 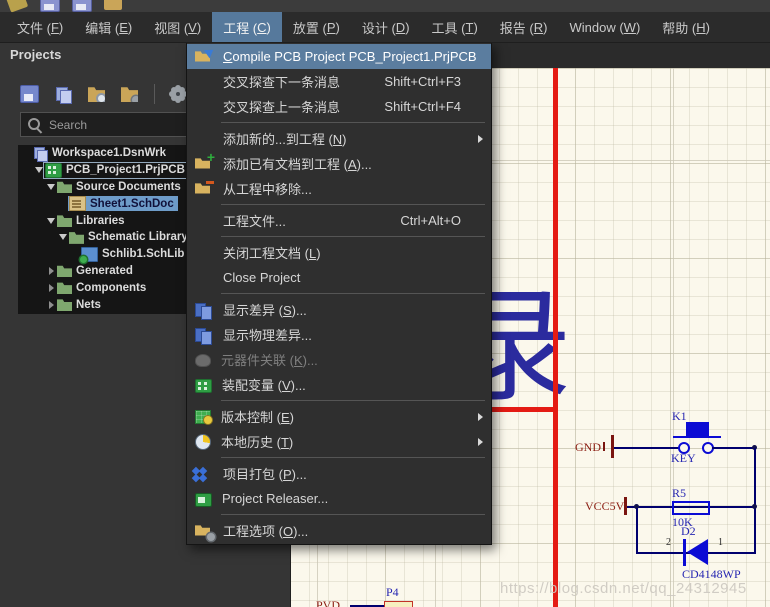 What do you see at coordinates (129, 170) in the screenshot?
I see `tree-item-label: PCB_Project1.PrjPCB *` at bounding box center [129, 170].